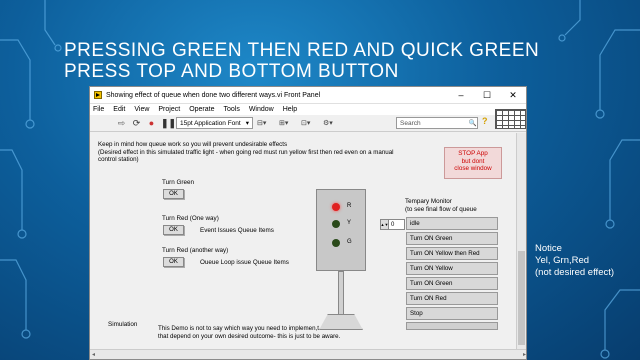 The width and height of the screenshot is (640, 360). Describe the element at coordinates (548, 248) in the screenshot. I see `notice-line: Notice` at that location.